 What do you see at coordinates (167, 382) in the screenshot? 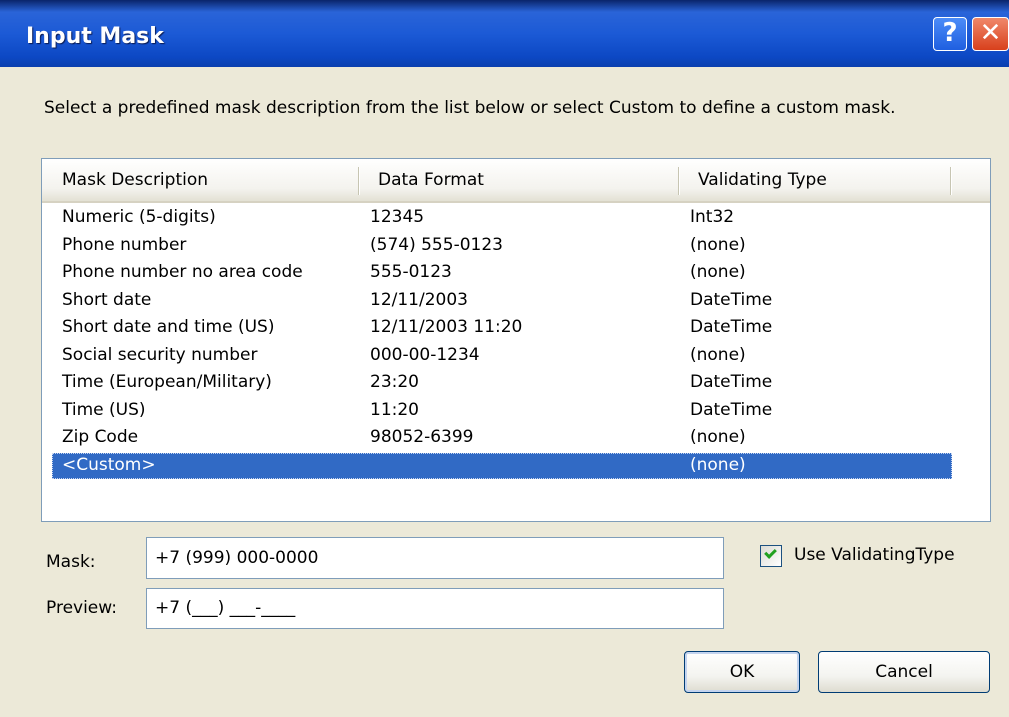
I see `mask-description: Time (European/Military)` at bounding box center [167, 382].